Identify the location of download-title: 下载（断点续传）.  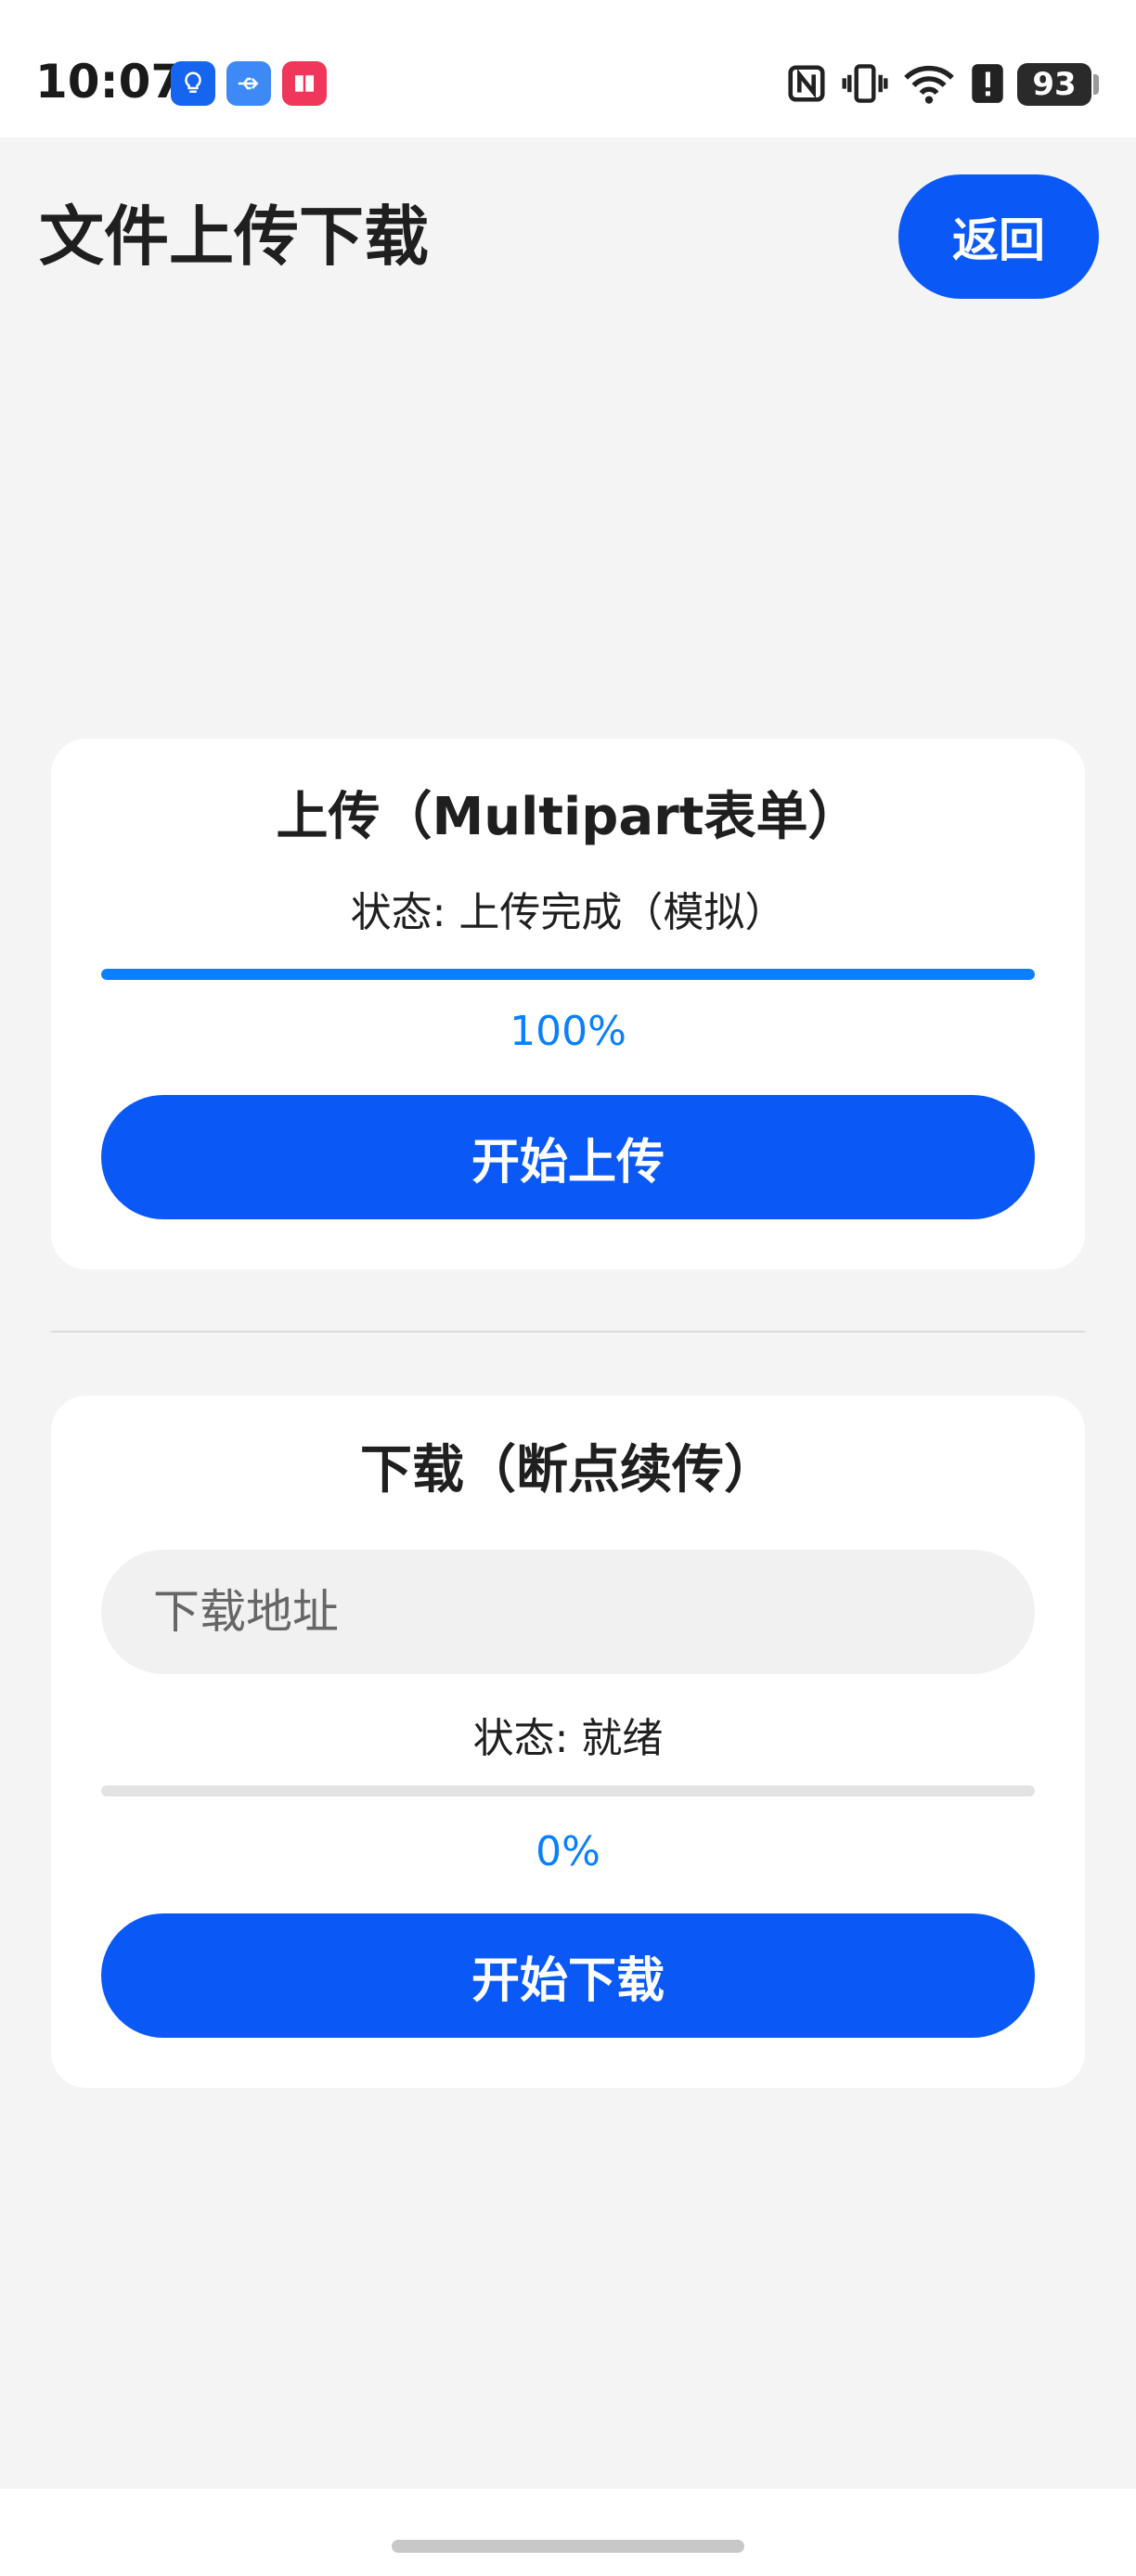
(568, 1470).